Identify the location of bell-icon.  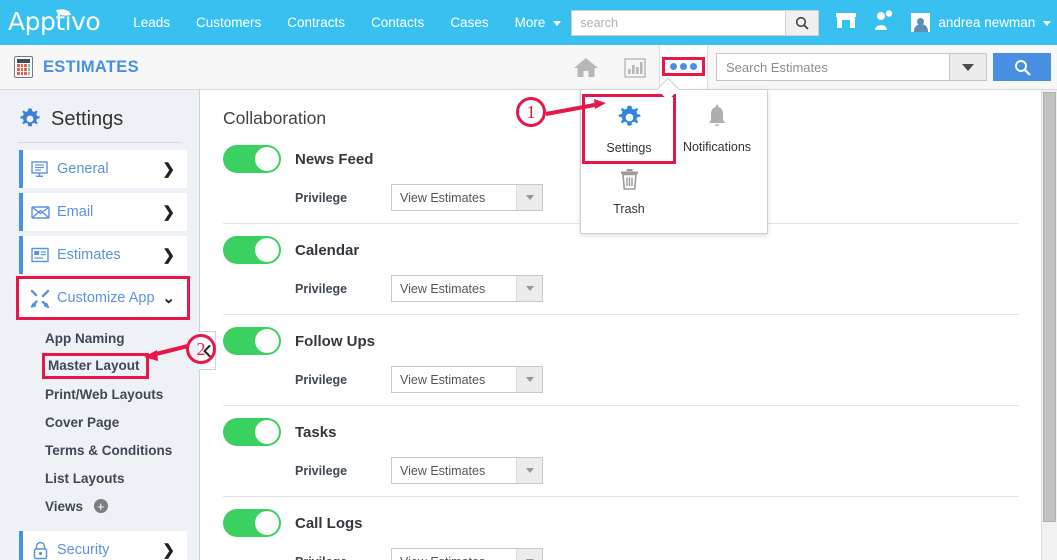
(717, 115).